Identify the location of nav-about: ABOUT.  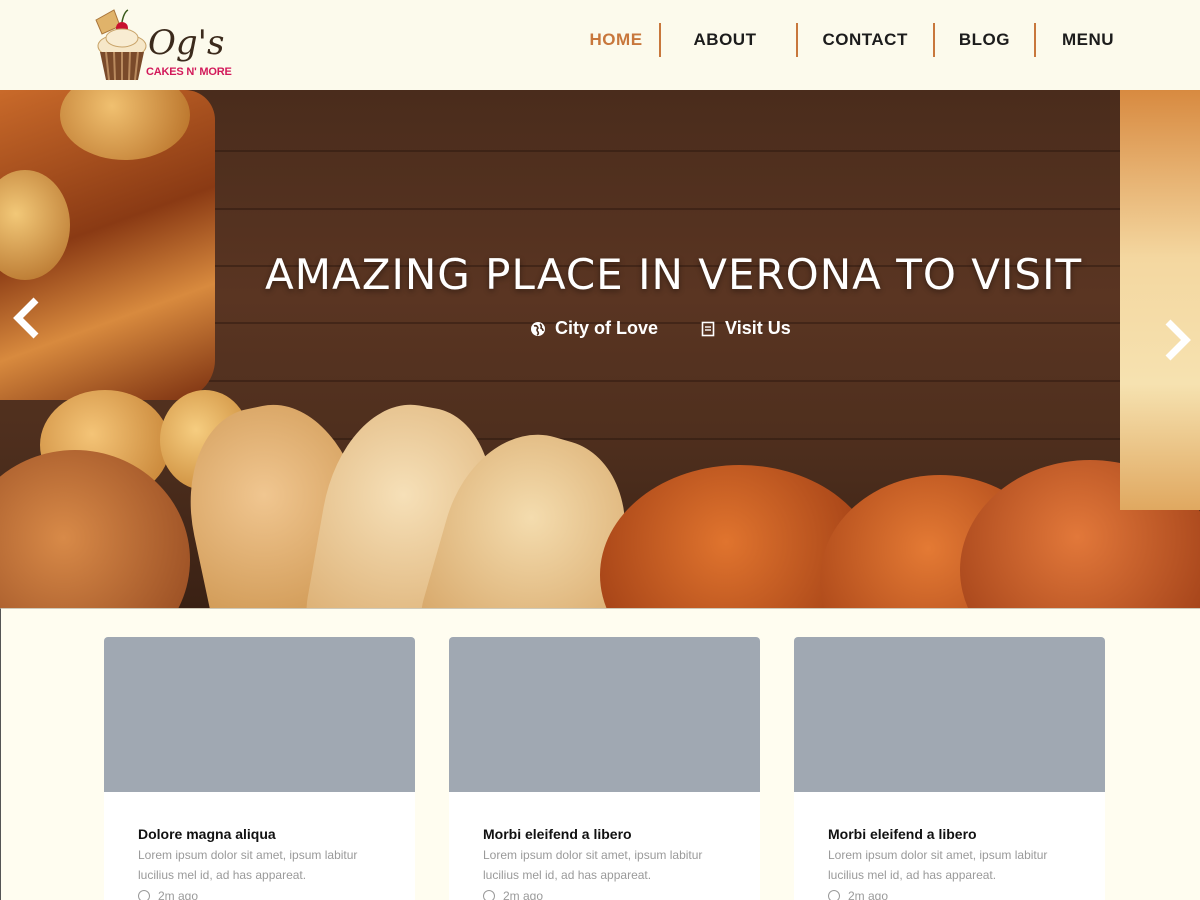
(725, 40).